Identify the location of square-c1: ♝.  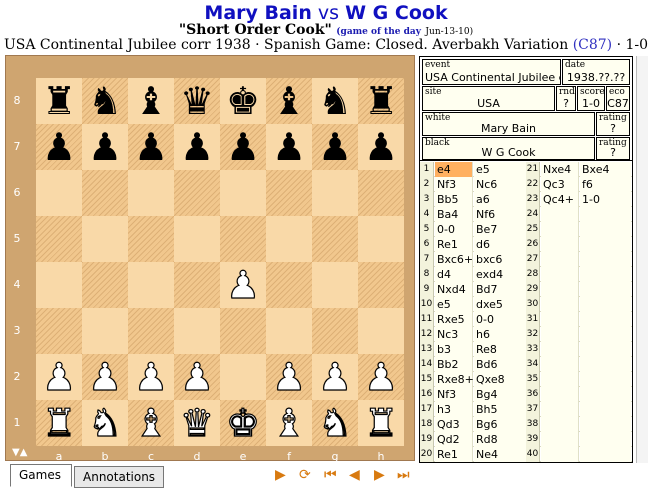
(151, 423).